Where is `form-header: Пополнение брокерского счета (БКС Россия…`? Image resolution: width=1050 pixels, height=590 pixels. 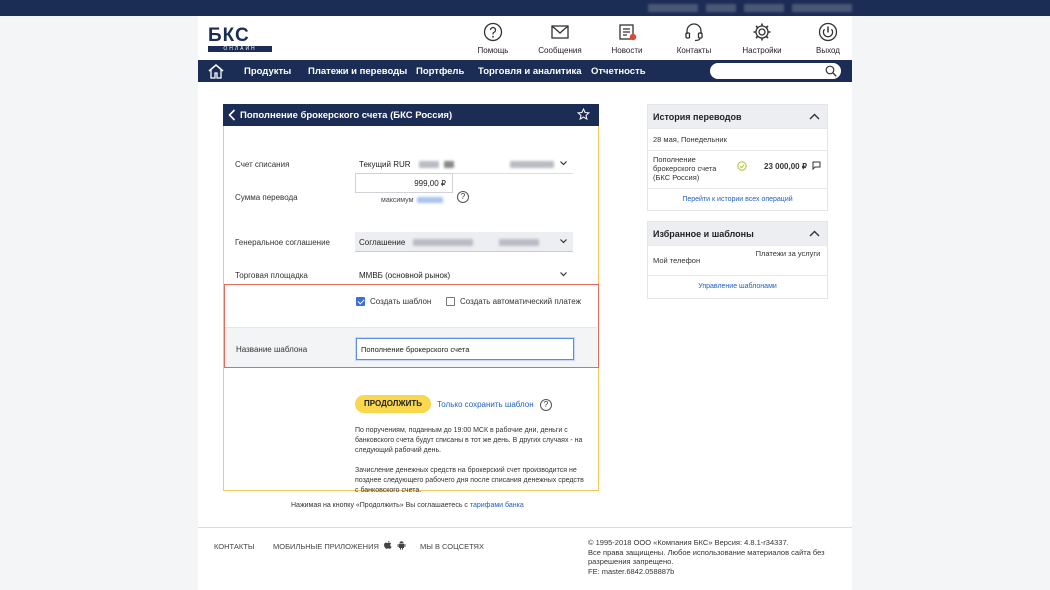
form-header: Пополнение брокерского счета (БКС Россия… is located at coordinates (411, 115).